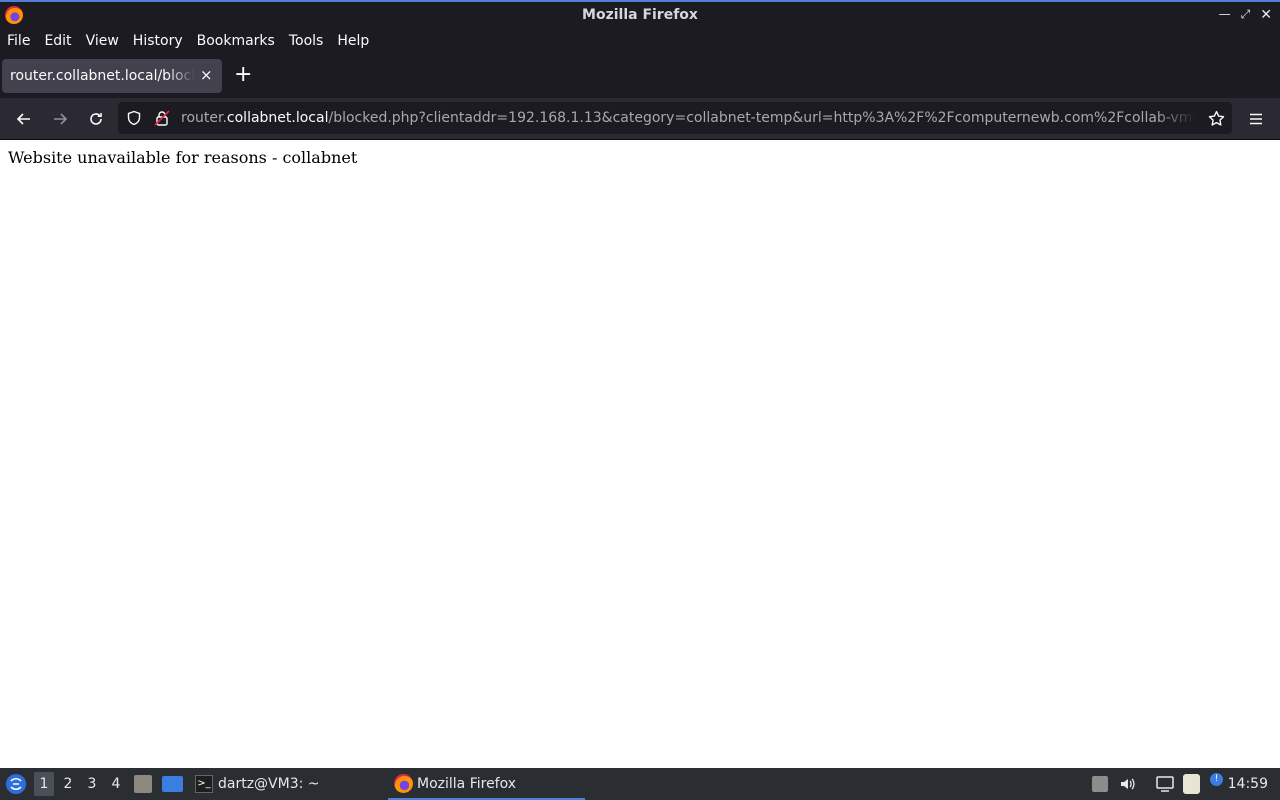 The height and width of the screenshot is (800, 1280). What do you see at coordinates (403, 783) in the screenshot?
I see `firefox-task-icon` at bounding box center [403, 783].